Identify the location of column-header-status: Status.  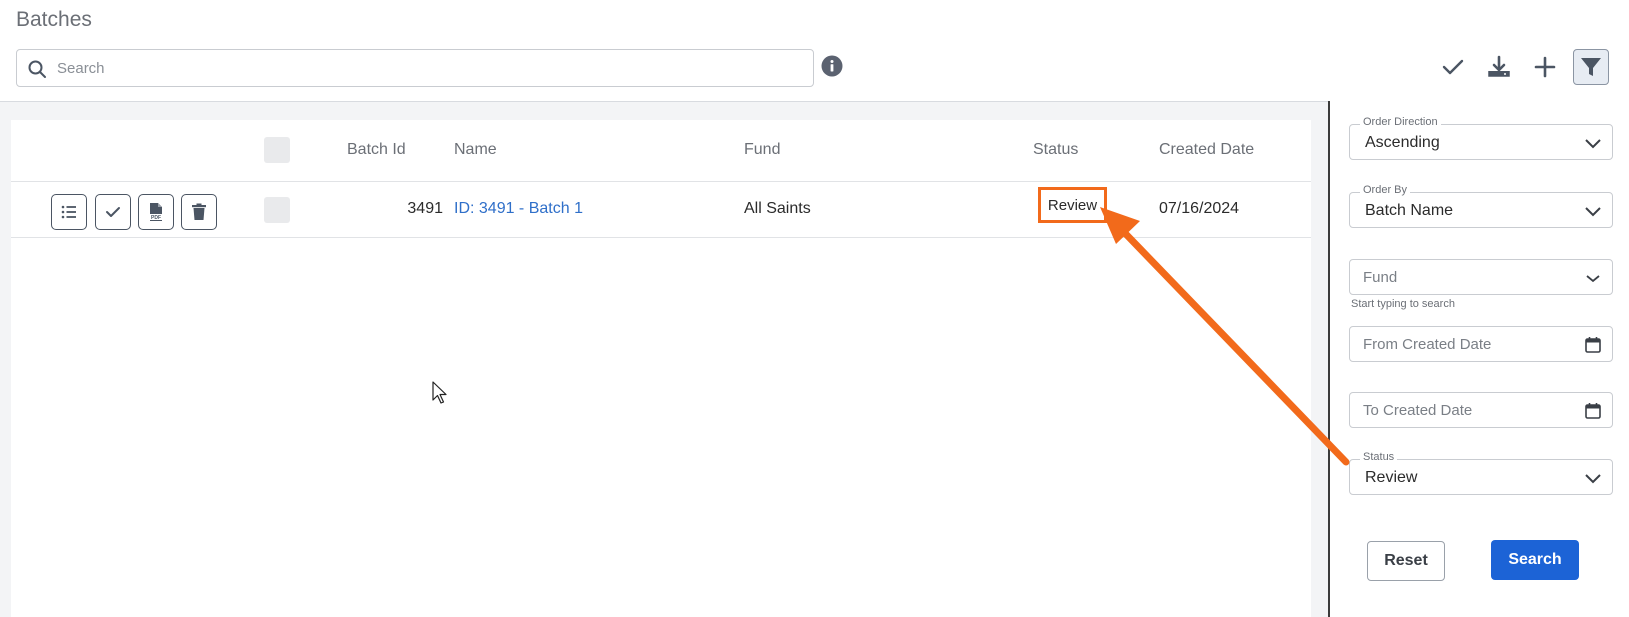
(1055, 150).